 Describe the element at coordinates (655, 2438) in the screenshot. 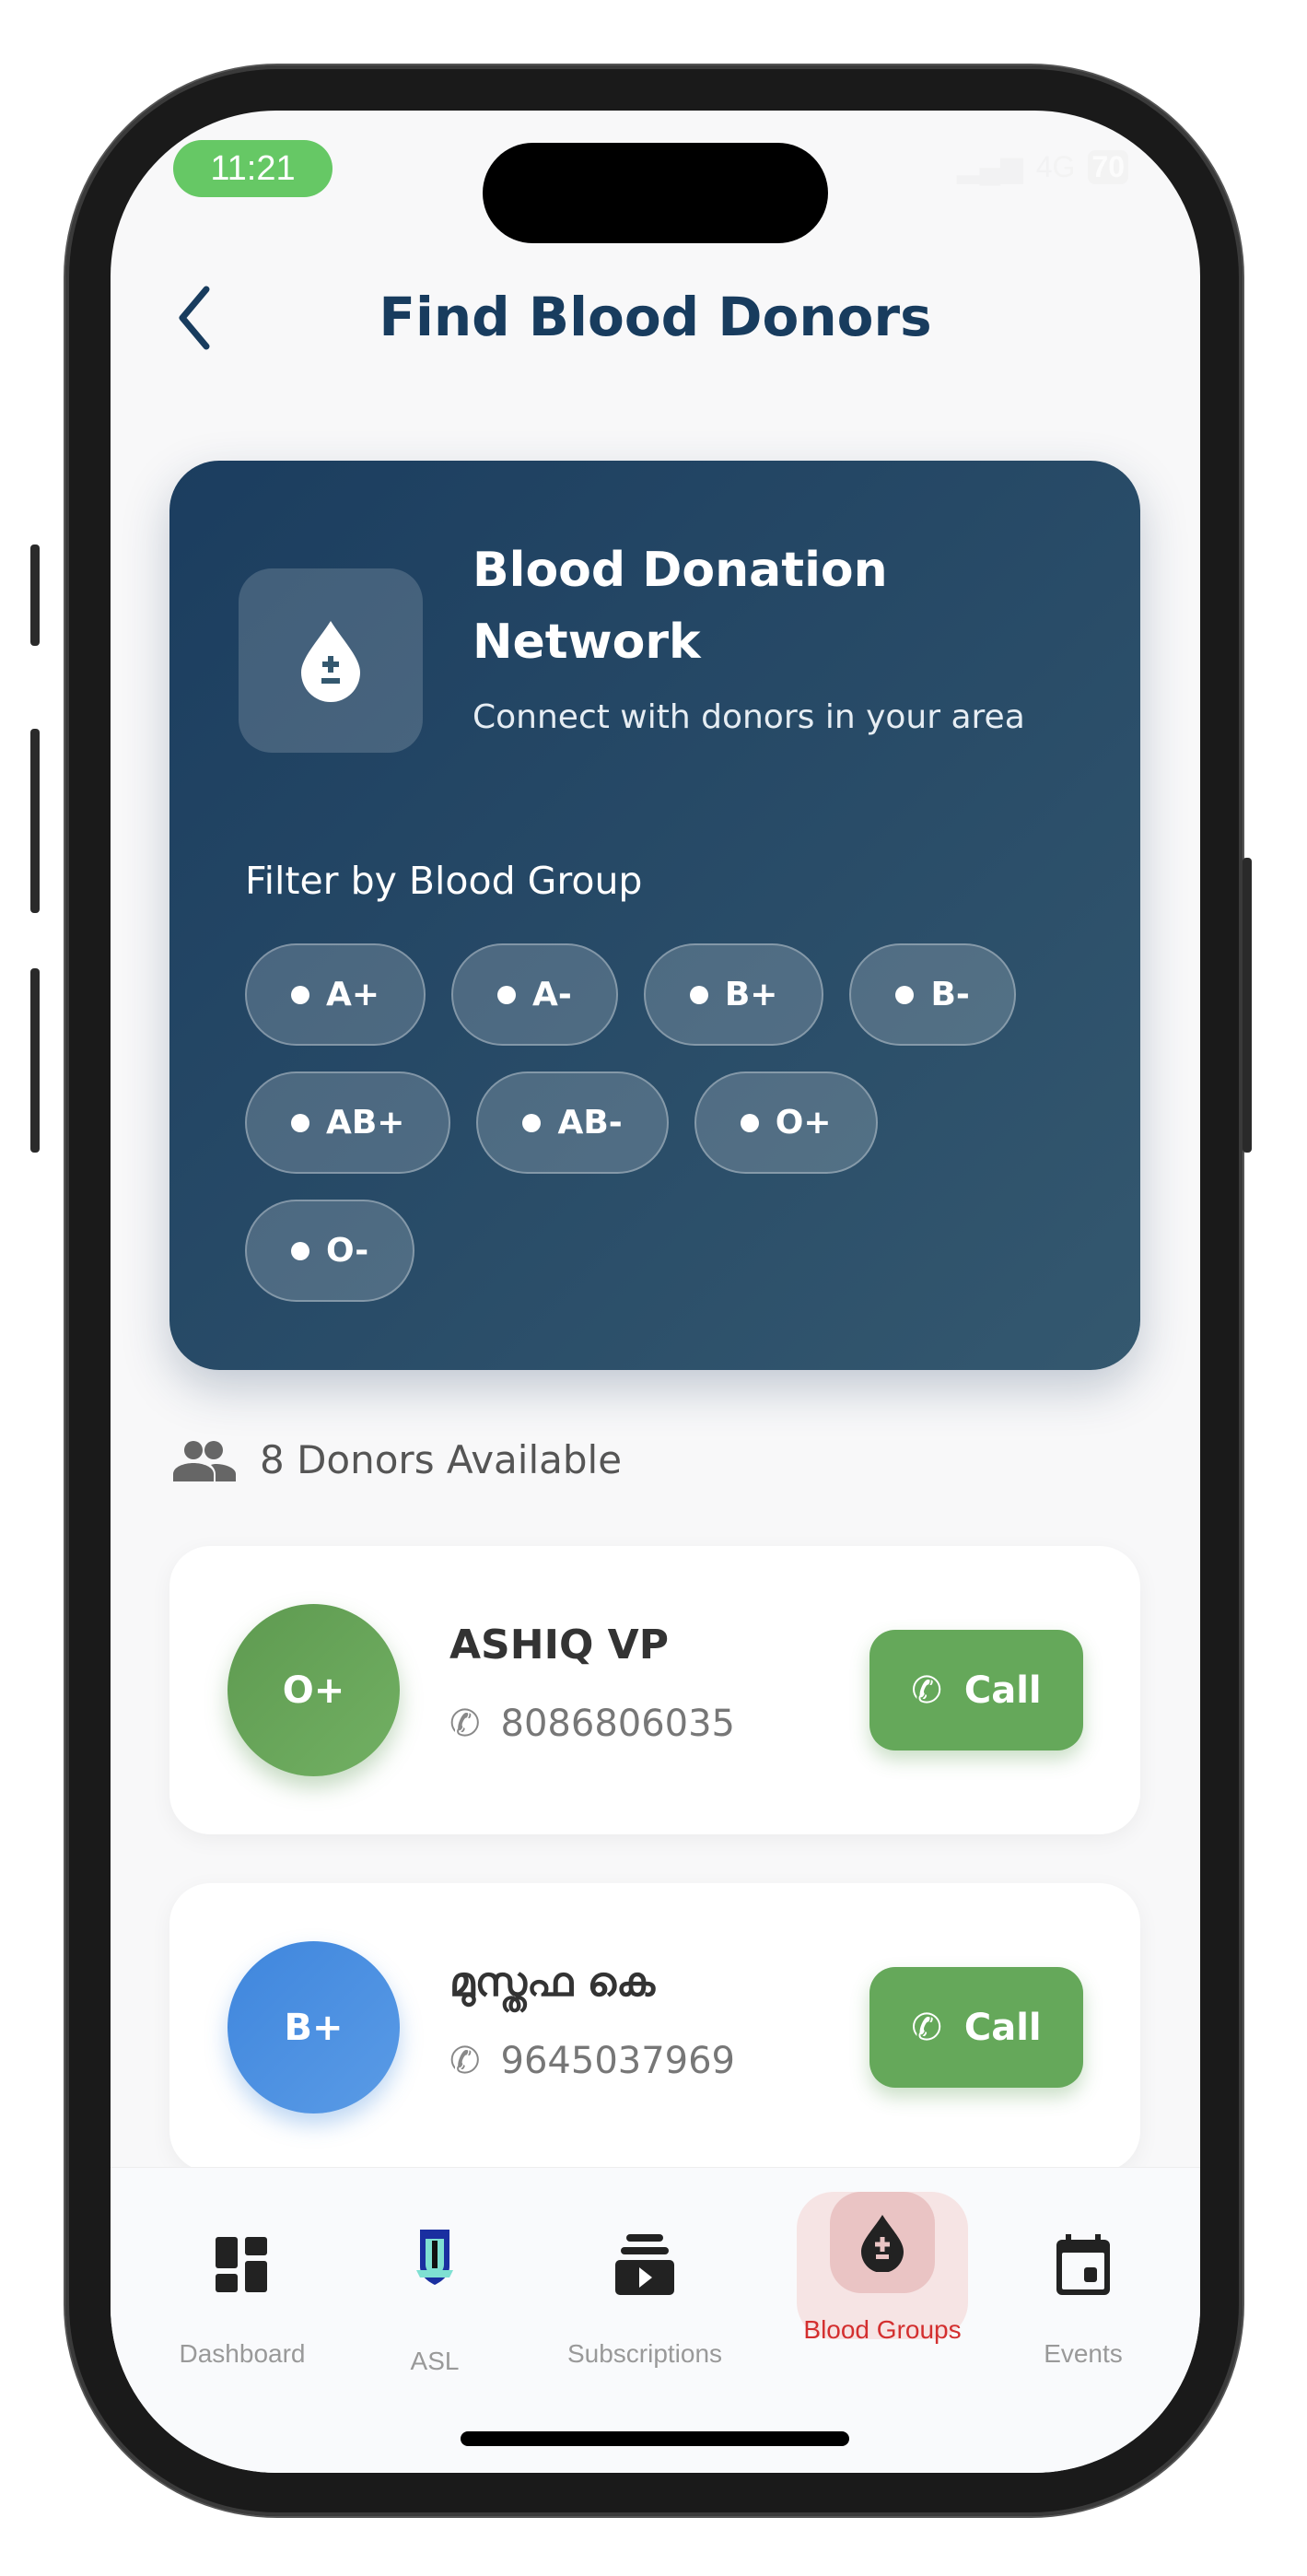

I see `home-indicator` at that location.